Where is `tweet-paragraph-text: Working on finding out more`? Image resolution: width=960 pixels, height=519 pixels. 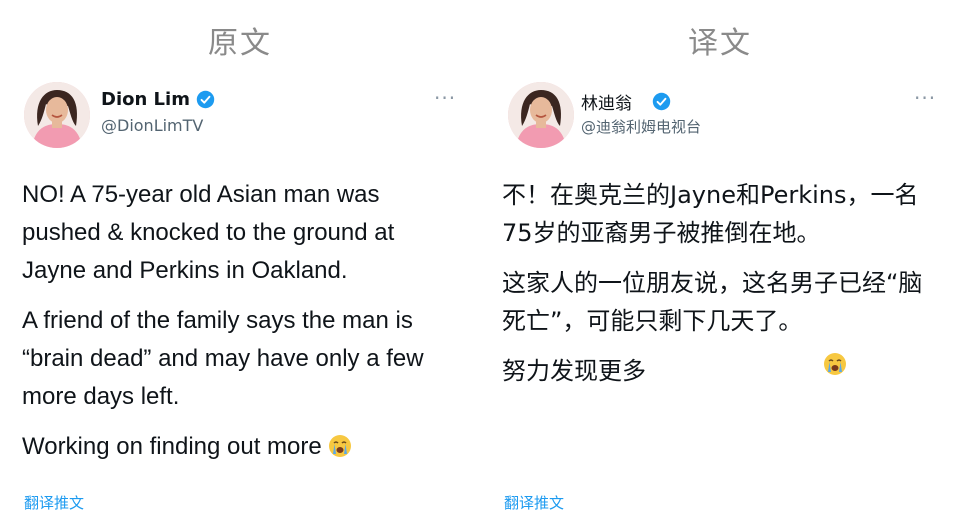
tweet-paragraph-text: Working on finding out more is located at coordinates (172, 446).